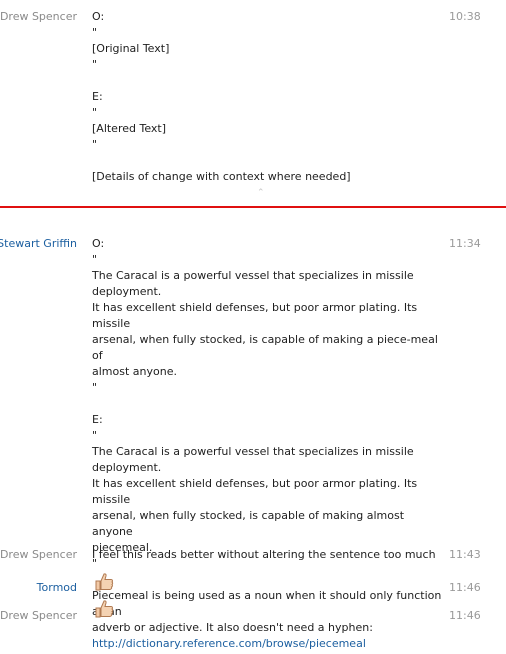  Describe the element at coordinates (57, 587) in the screenshot. I see `sender-name: Tormod` at that location.